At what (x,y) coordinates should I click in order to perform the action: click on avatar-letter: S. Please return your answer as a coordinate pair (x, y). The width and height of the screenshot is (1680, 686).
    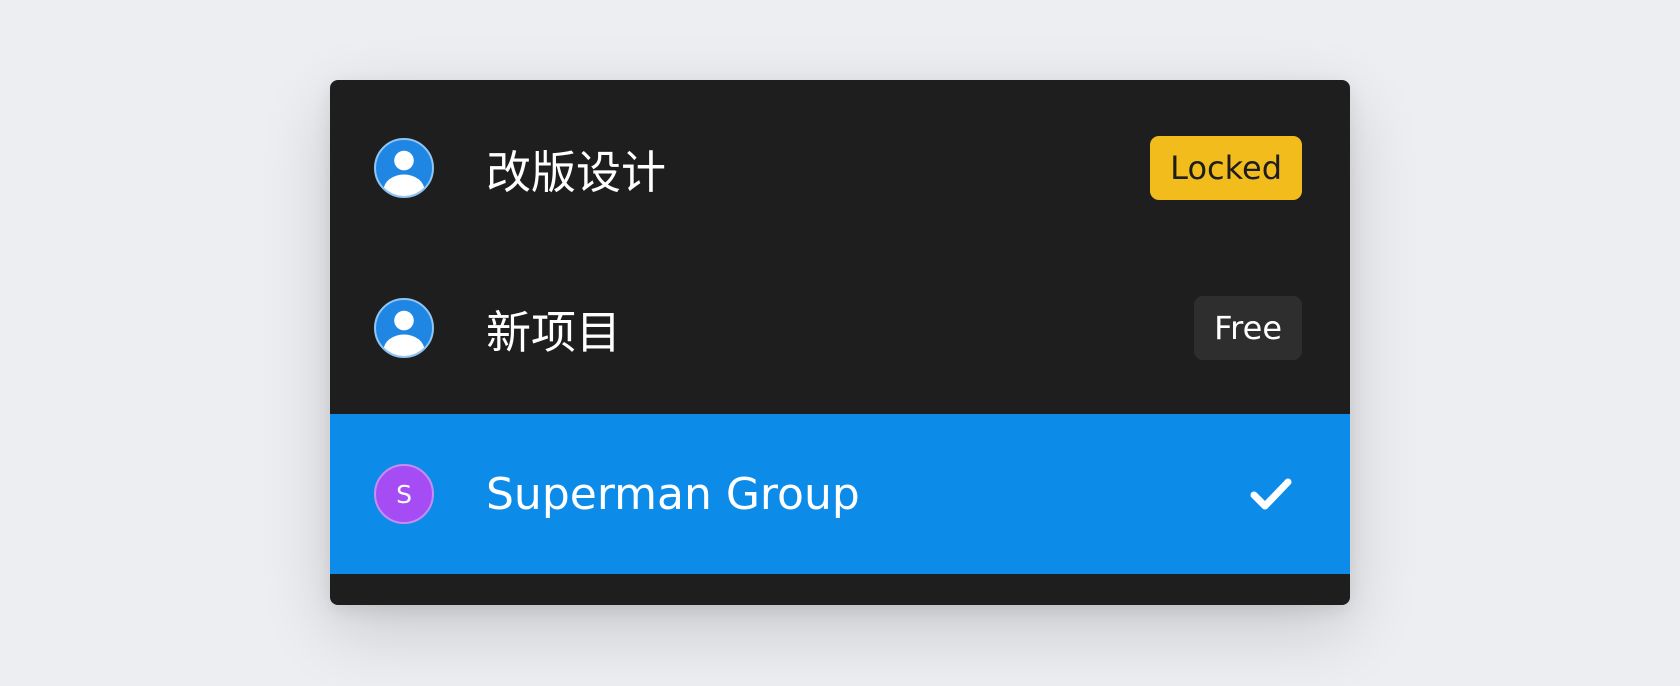
    Looking at the image, I should click on (404, 494).